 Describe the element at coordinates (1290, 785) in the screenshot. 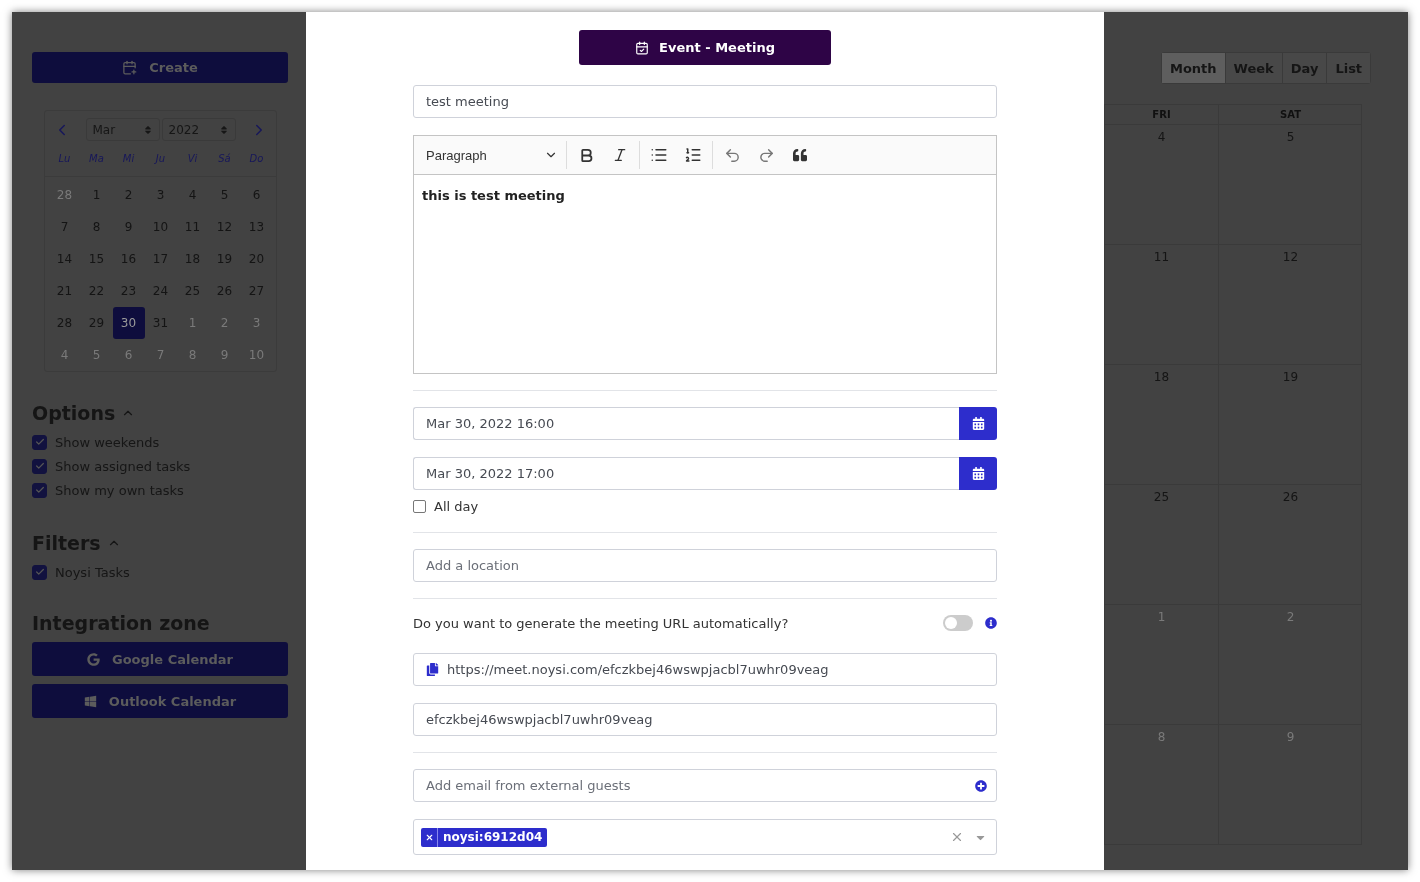

I see `day-cell: 9` at that location.